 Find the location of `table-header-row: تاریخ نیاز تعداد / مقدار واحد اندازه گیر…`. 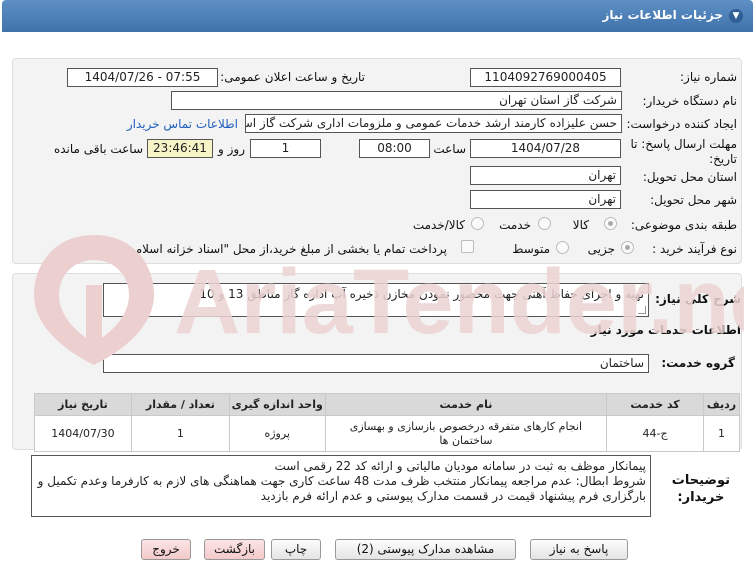

table-header-row: تاریخ نیاز تعداد / مقدار واحد اندازه گیر… is located at coordinates (387, 404).